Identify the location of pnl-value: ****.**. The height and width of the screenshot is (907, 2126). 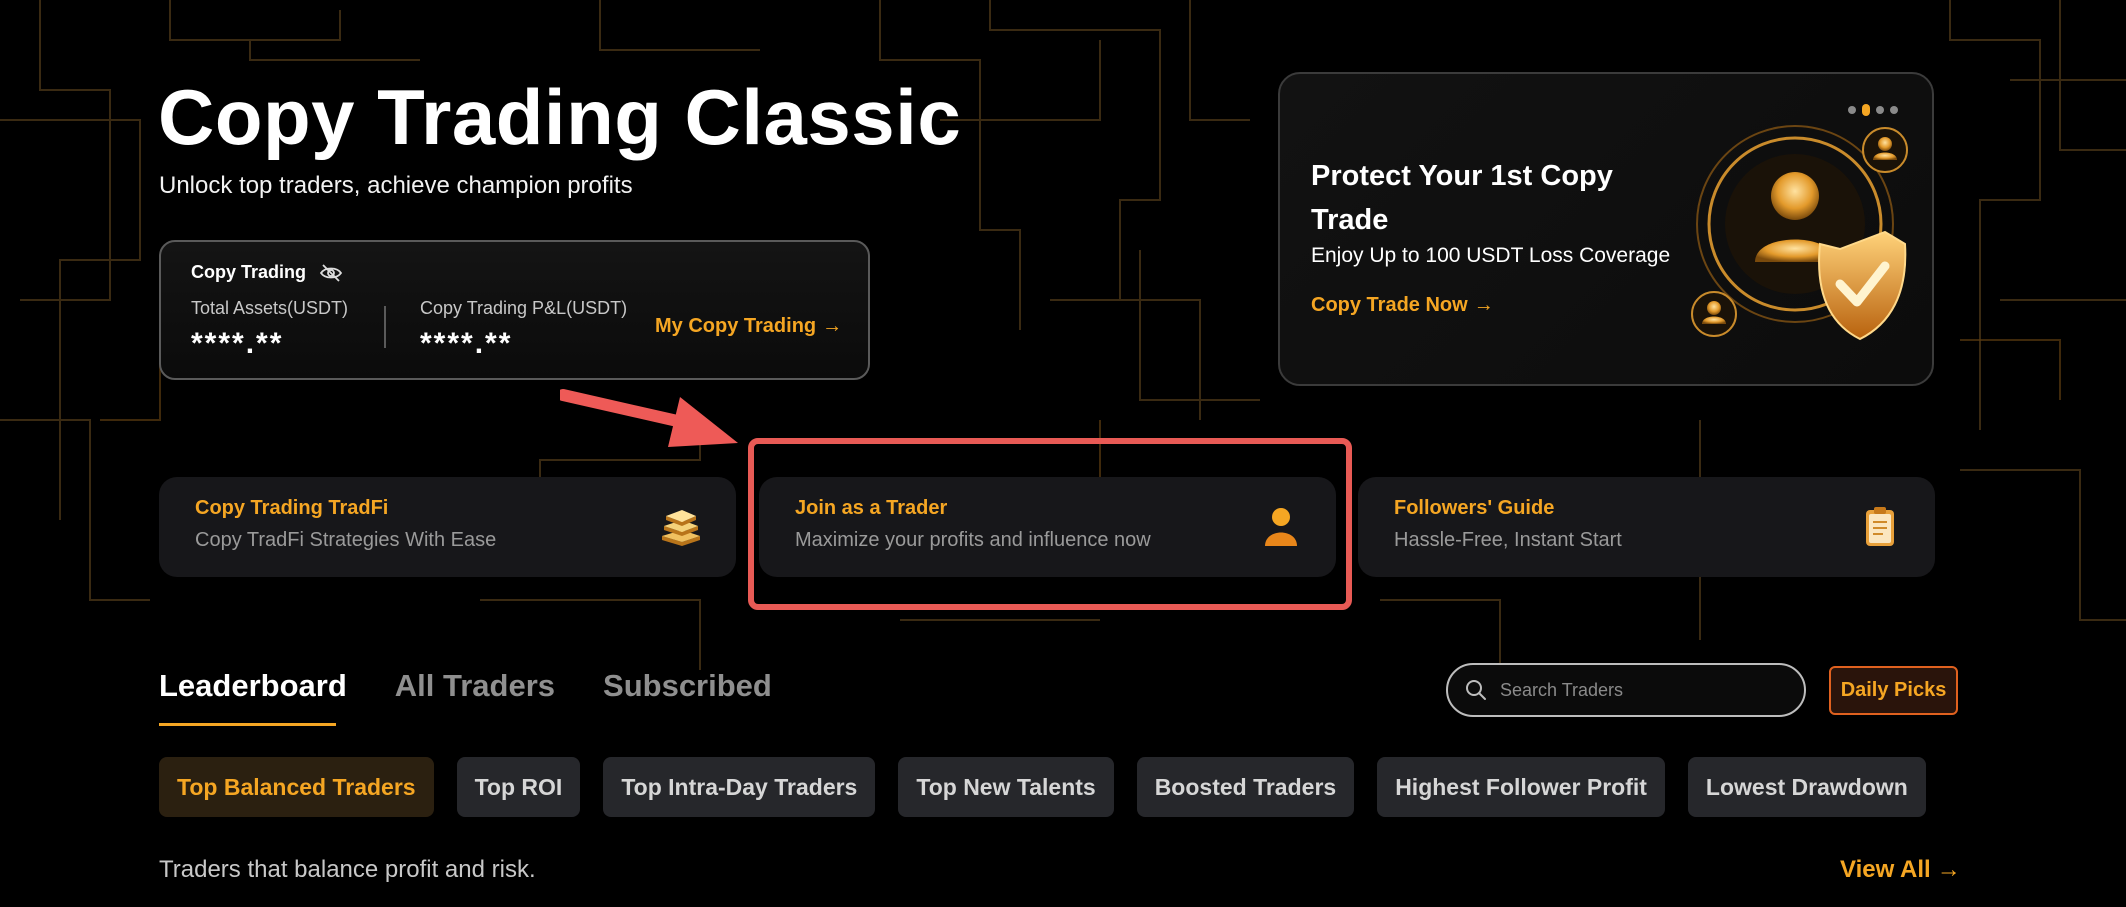
(466, 343).